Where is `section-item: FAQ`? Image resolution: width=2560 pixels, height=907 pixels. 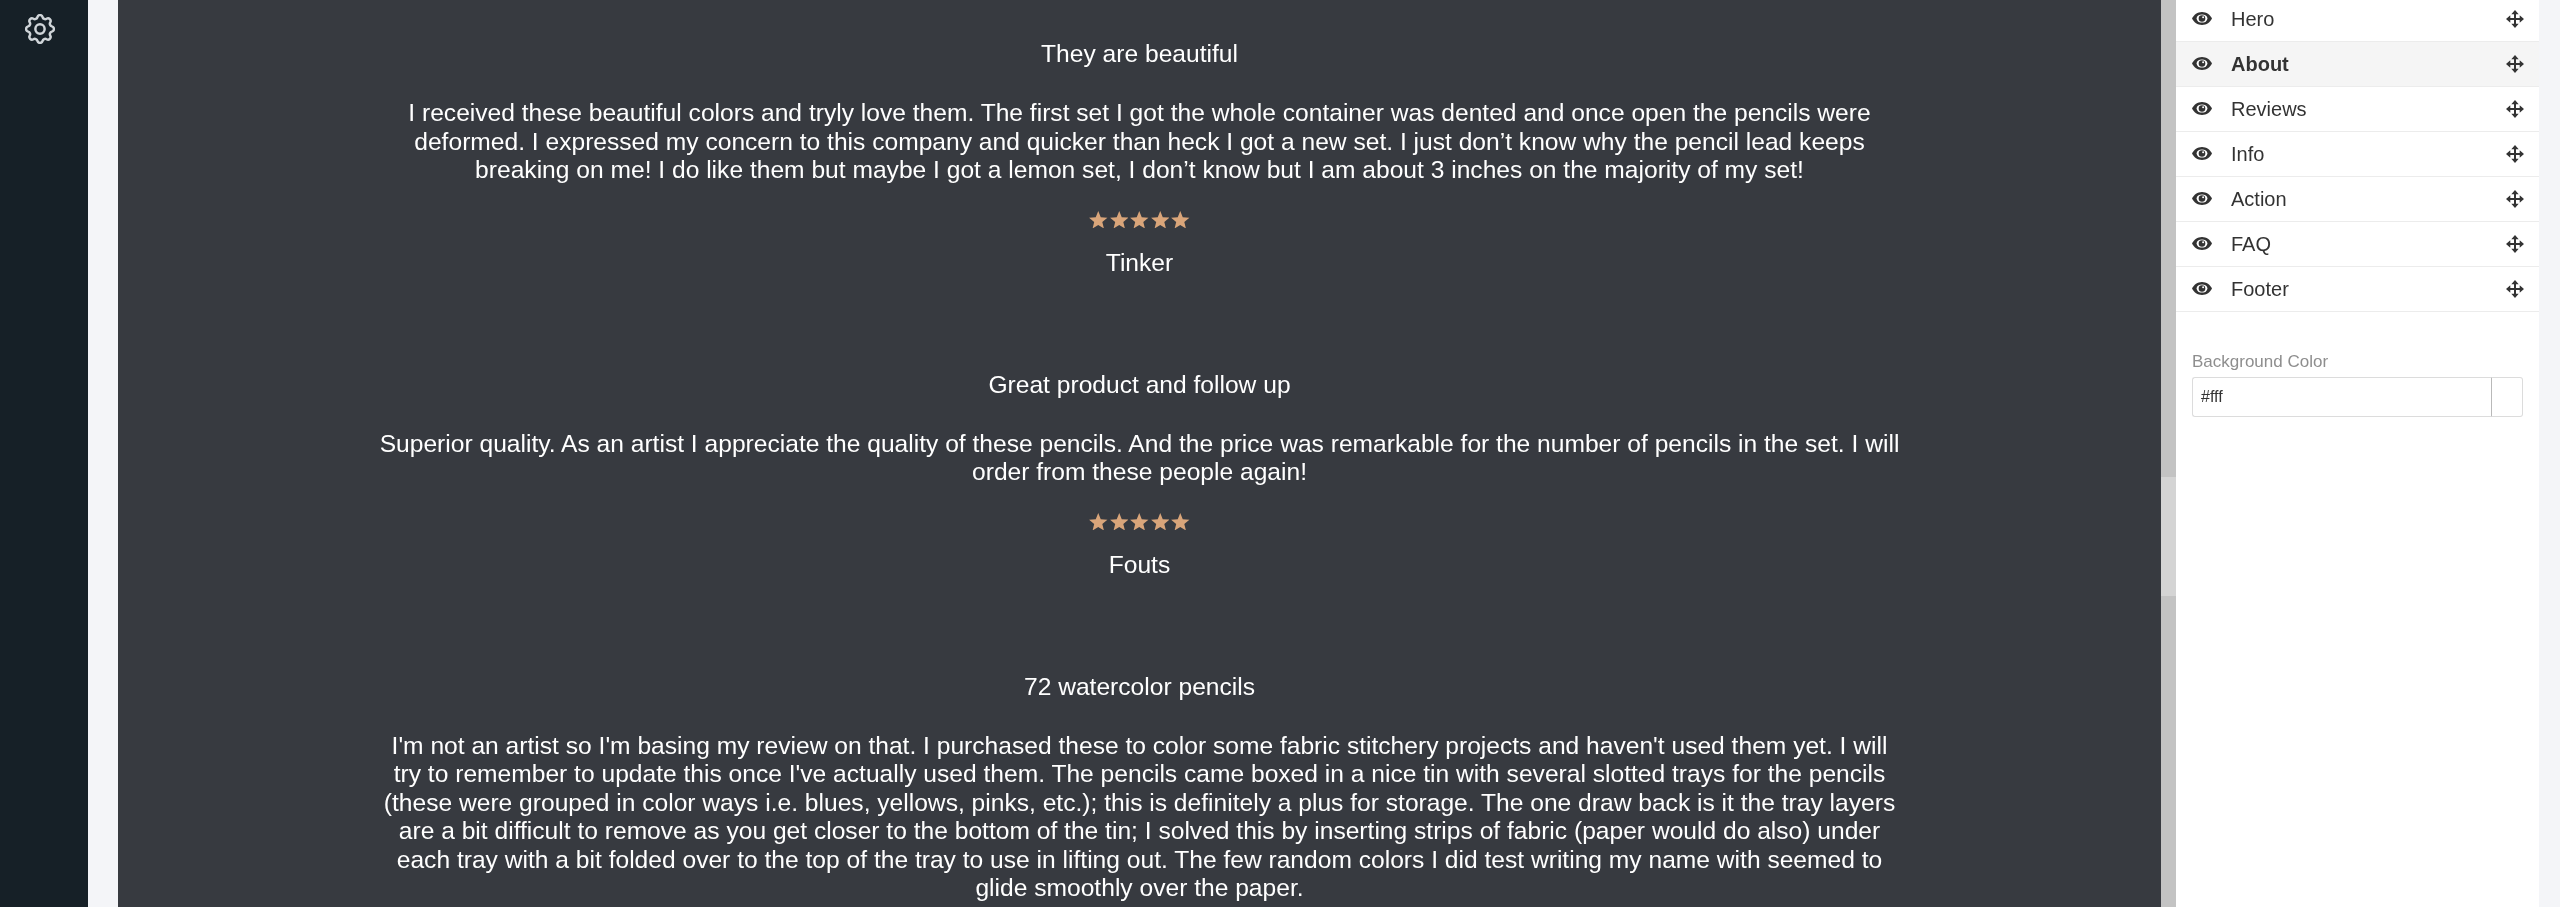
section-item: FAQ is located at coordinates (2357, 244).